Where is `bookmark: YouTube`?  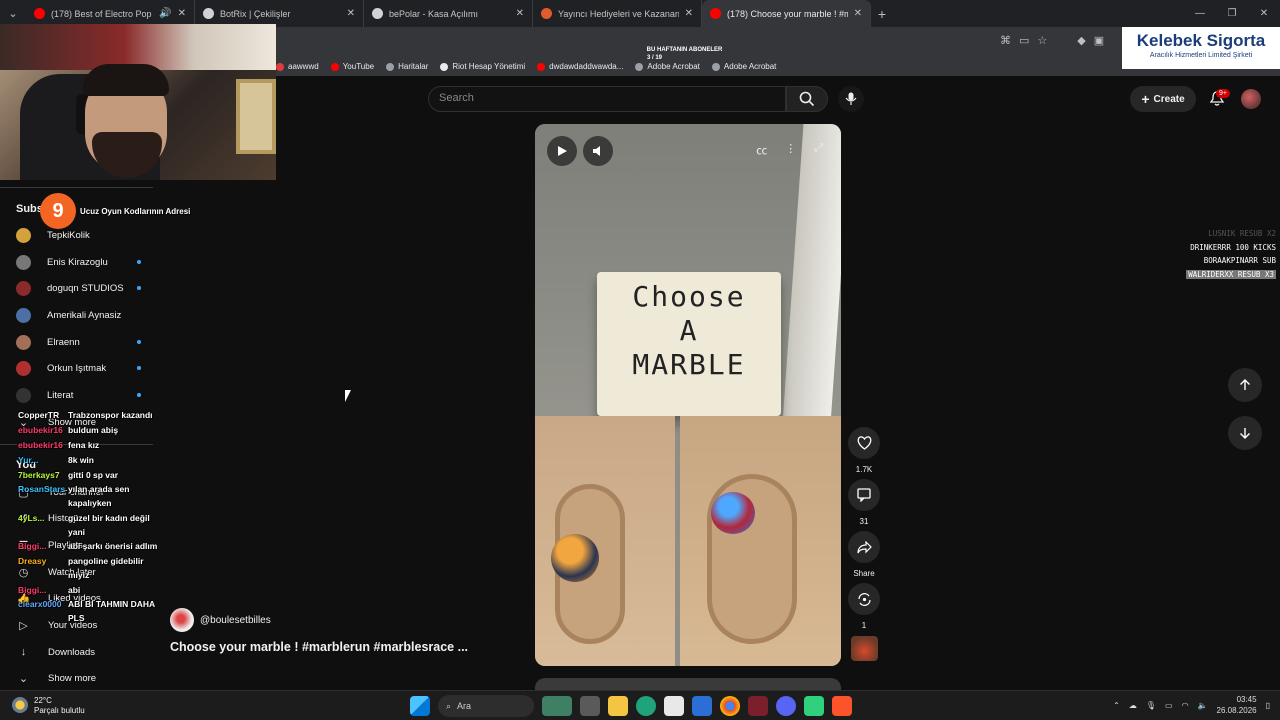 bookmark: YouTube is located at coordinates (352, 66).